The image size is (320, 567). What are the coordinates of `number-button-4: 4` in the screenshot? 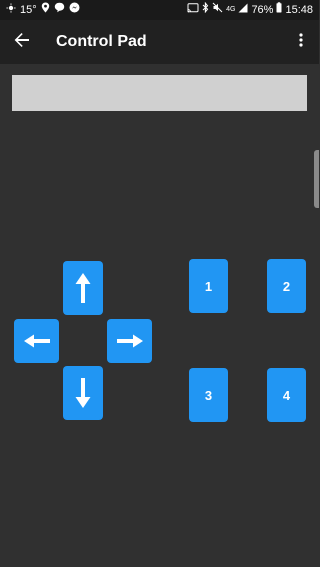 It's located at (286, 395).